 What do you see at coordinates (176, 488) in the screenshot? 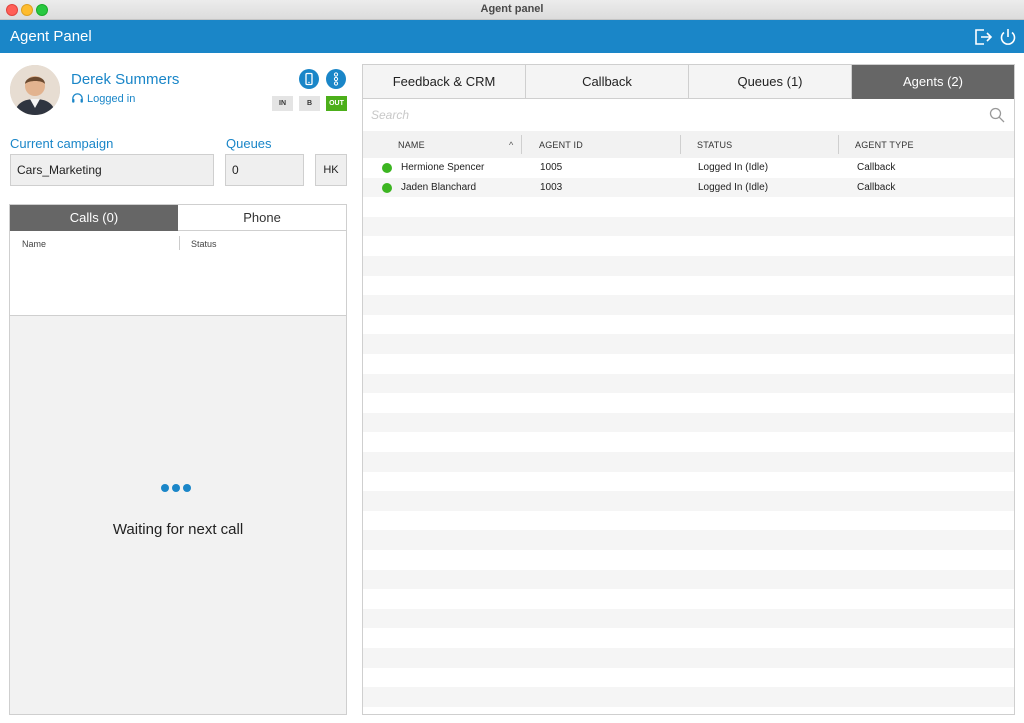
I see `waiting-dots-icon` at bounding box center [176, 488].